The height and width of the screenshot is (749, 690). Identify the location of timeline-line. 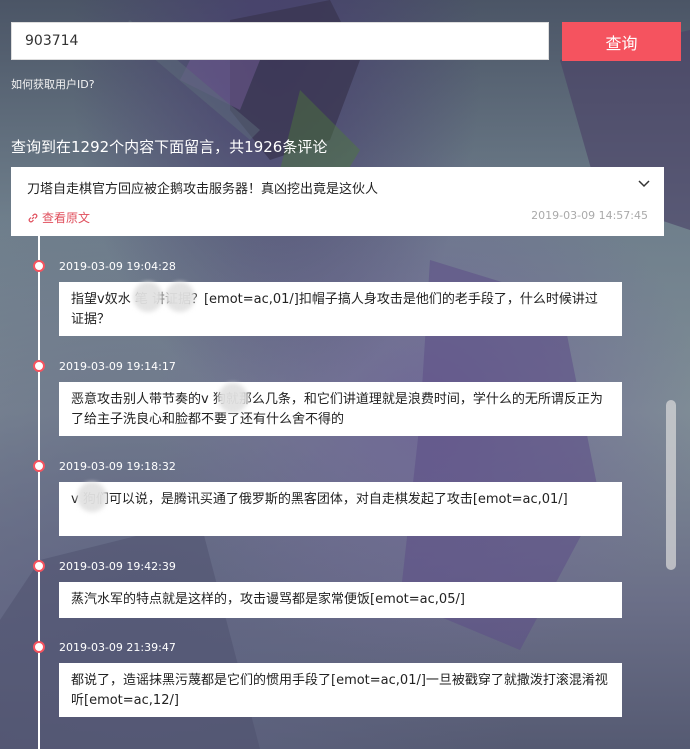
(39, 492).